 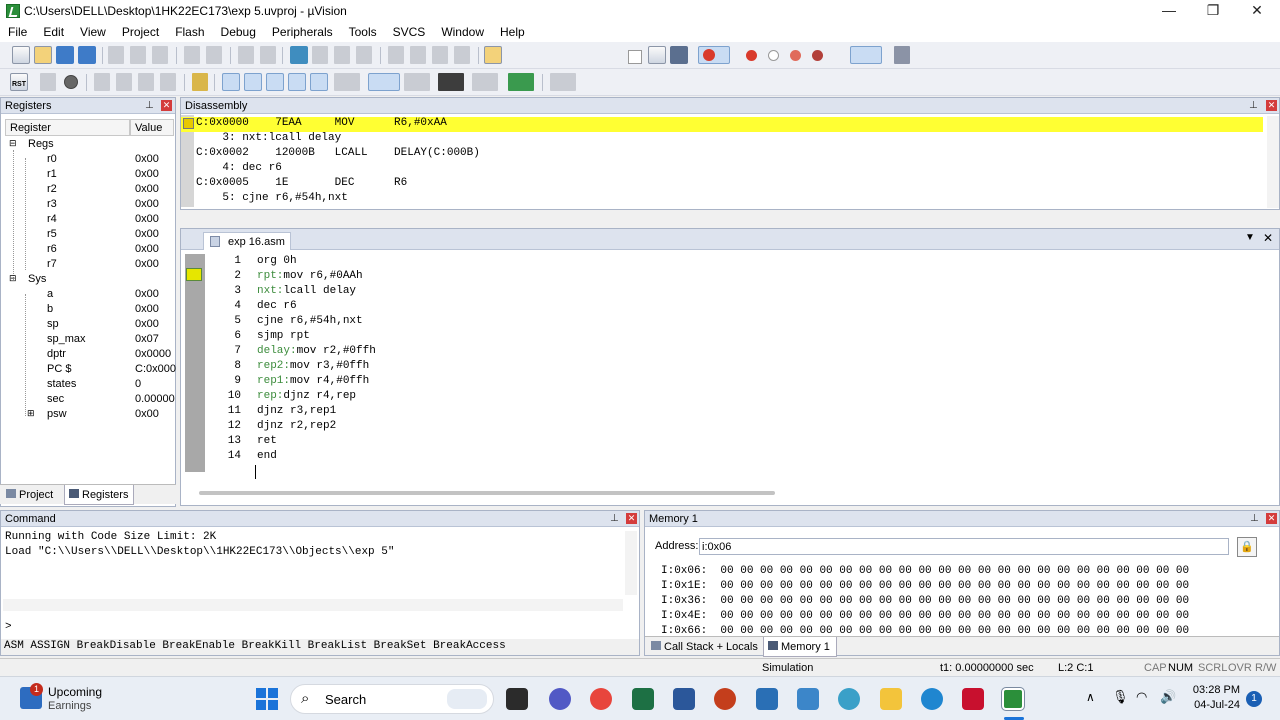 I want to click on disassembly-scrollbar, so click(x=1273, y=162).